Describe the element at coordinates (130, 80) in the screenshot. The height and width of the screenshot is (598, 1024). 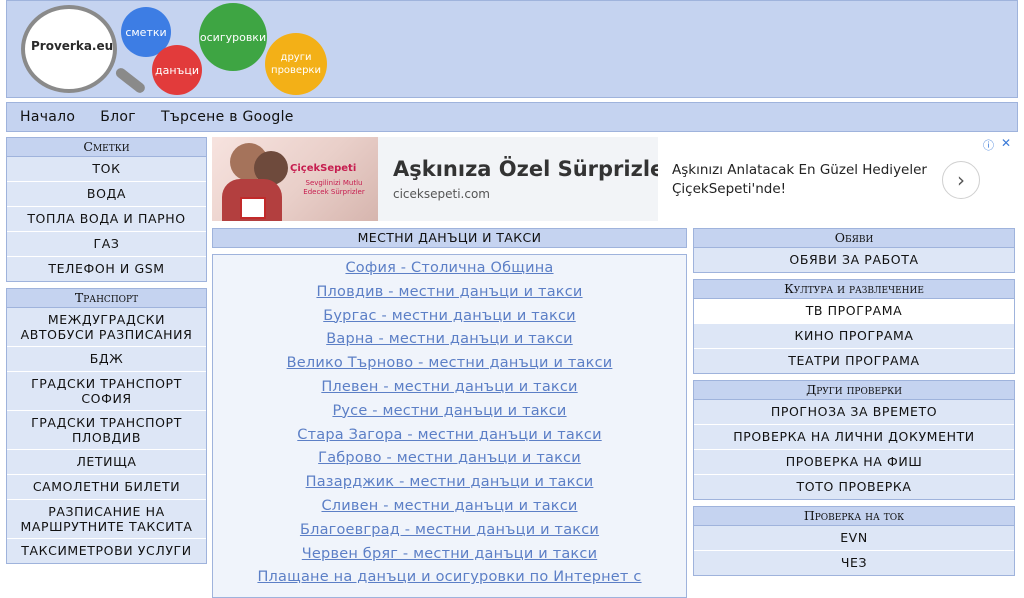
I see `magnifier-handle-icon` at that location.